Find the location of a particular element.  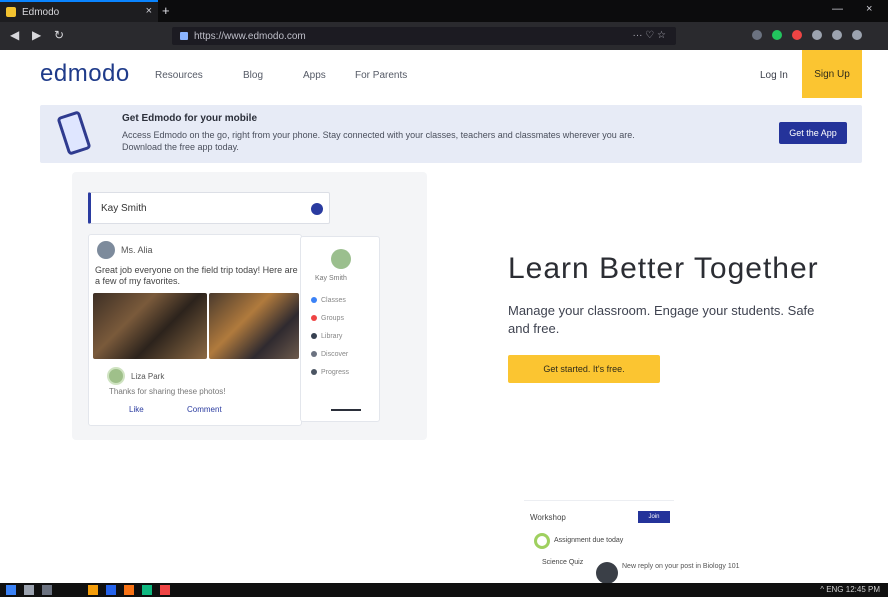

comment-action: Comment is located at coordinates (204, 409).